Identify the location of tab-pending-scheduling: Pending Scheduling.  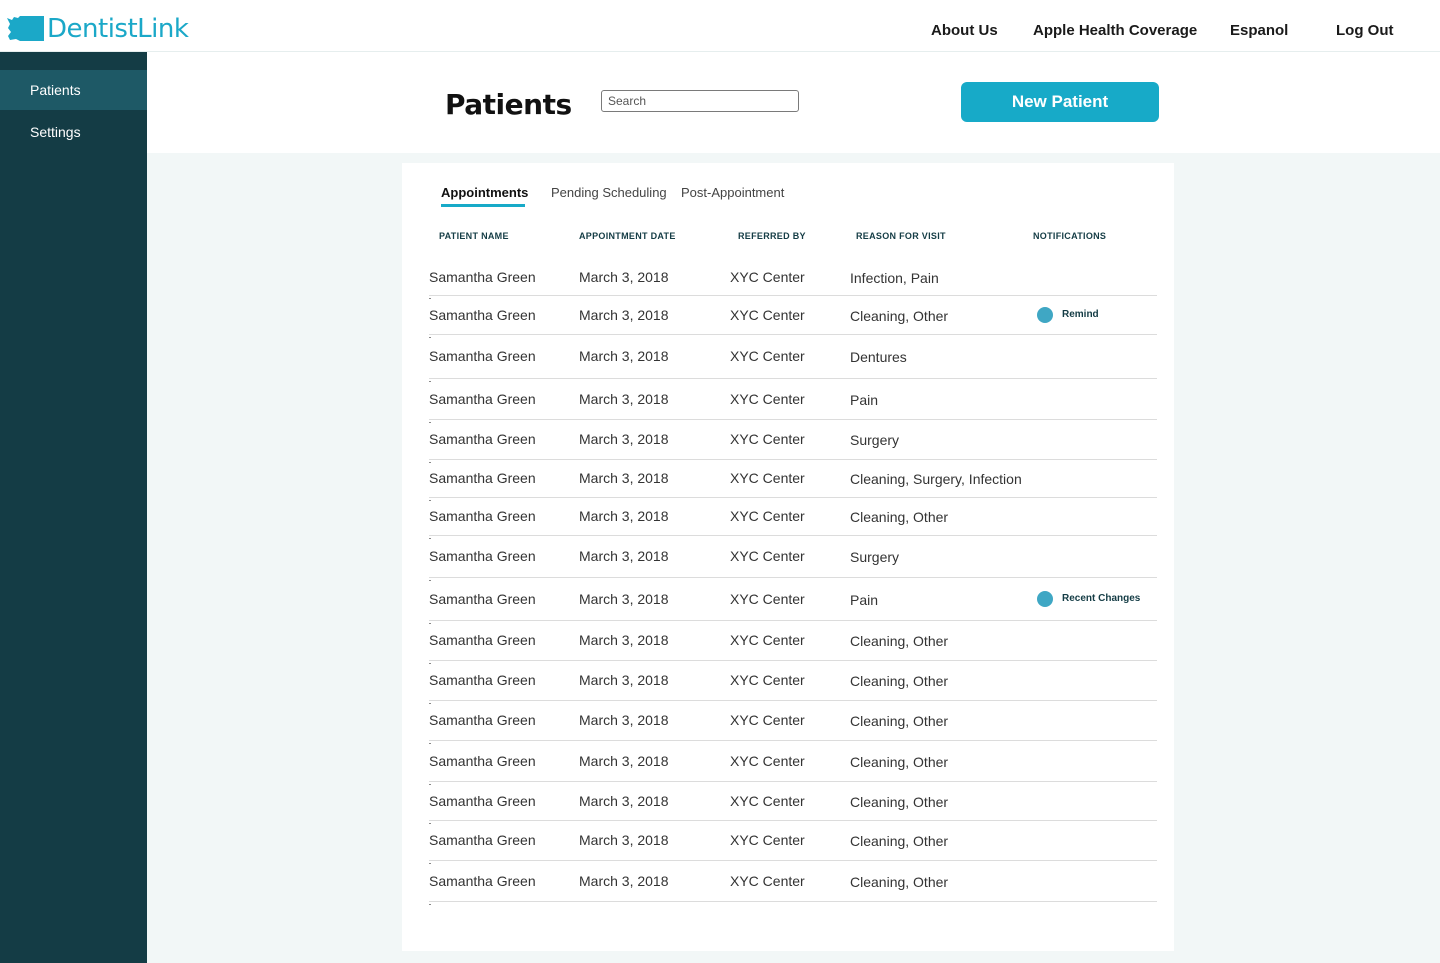
(609, 192).